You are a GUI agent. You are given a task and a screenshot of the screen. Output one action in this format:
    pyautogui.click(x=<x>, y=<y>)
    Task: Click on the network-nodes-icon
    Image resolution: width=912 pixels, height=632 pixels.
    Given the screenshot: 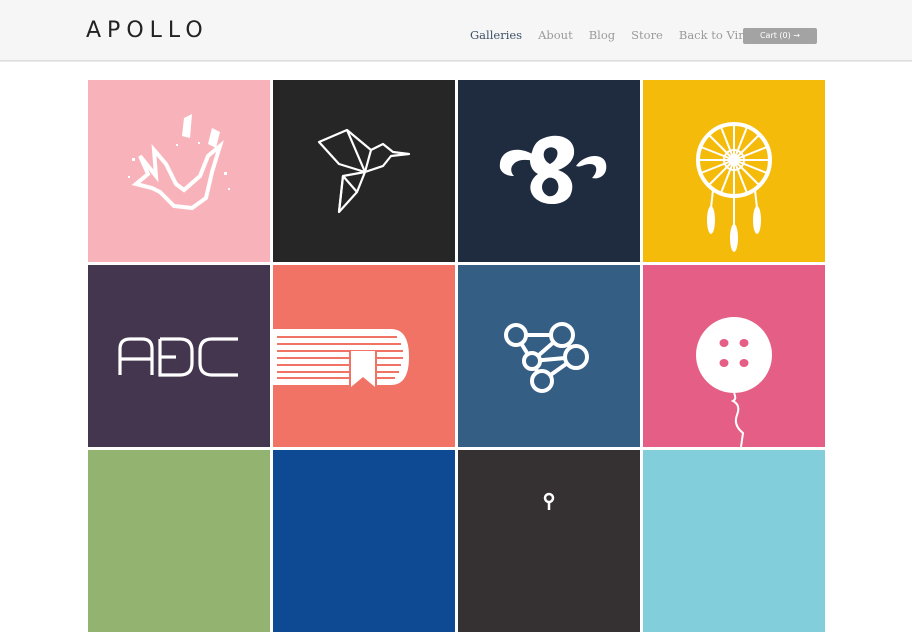 What is the action you would take?
    pyautogui.click(x=546, y=357)
    